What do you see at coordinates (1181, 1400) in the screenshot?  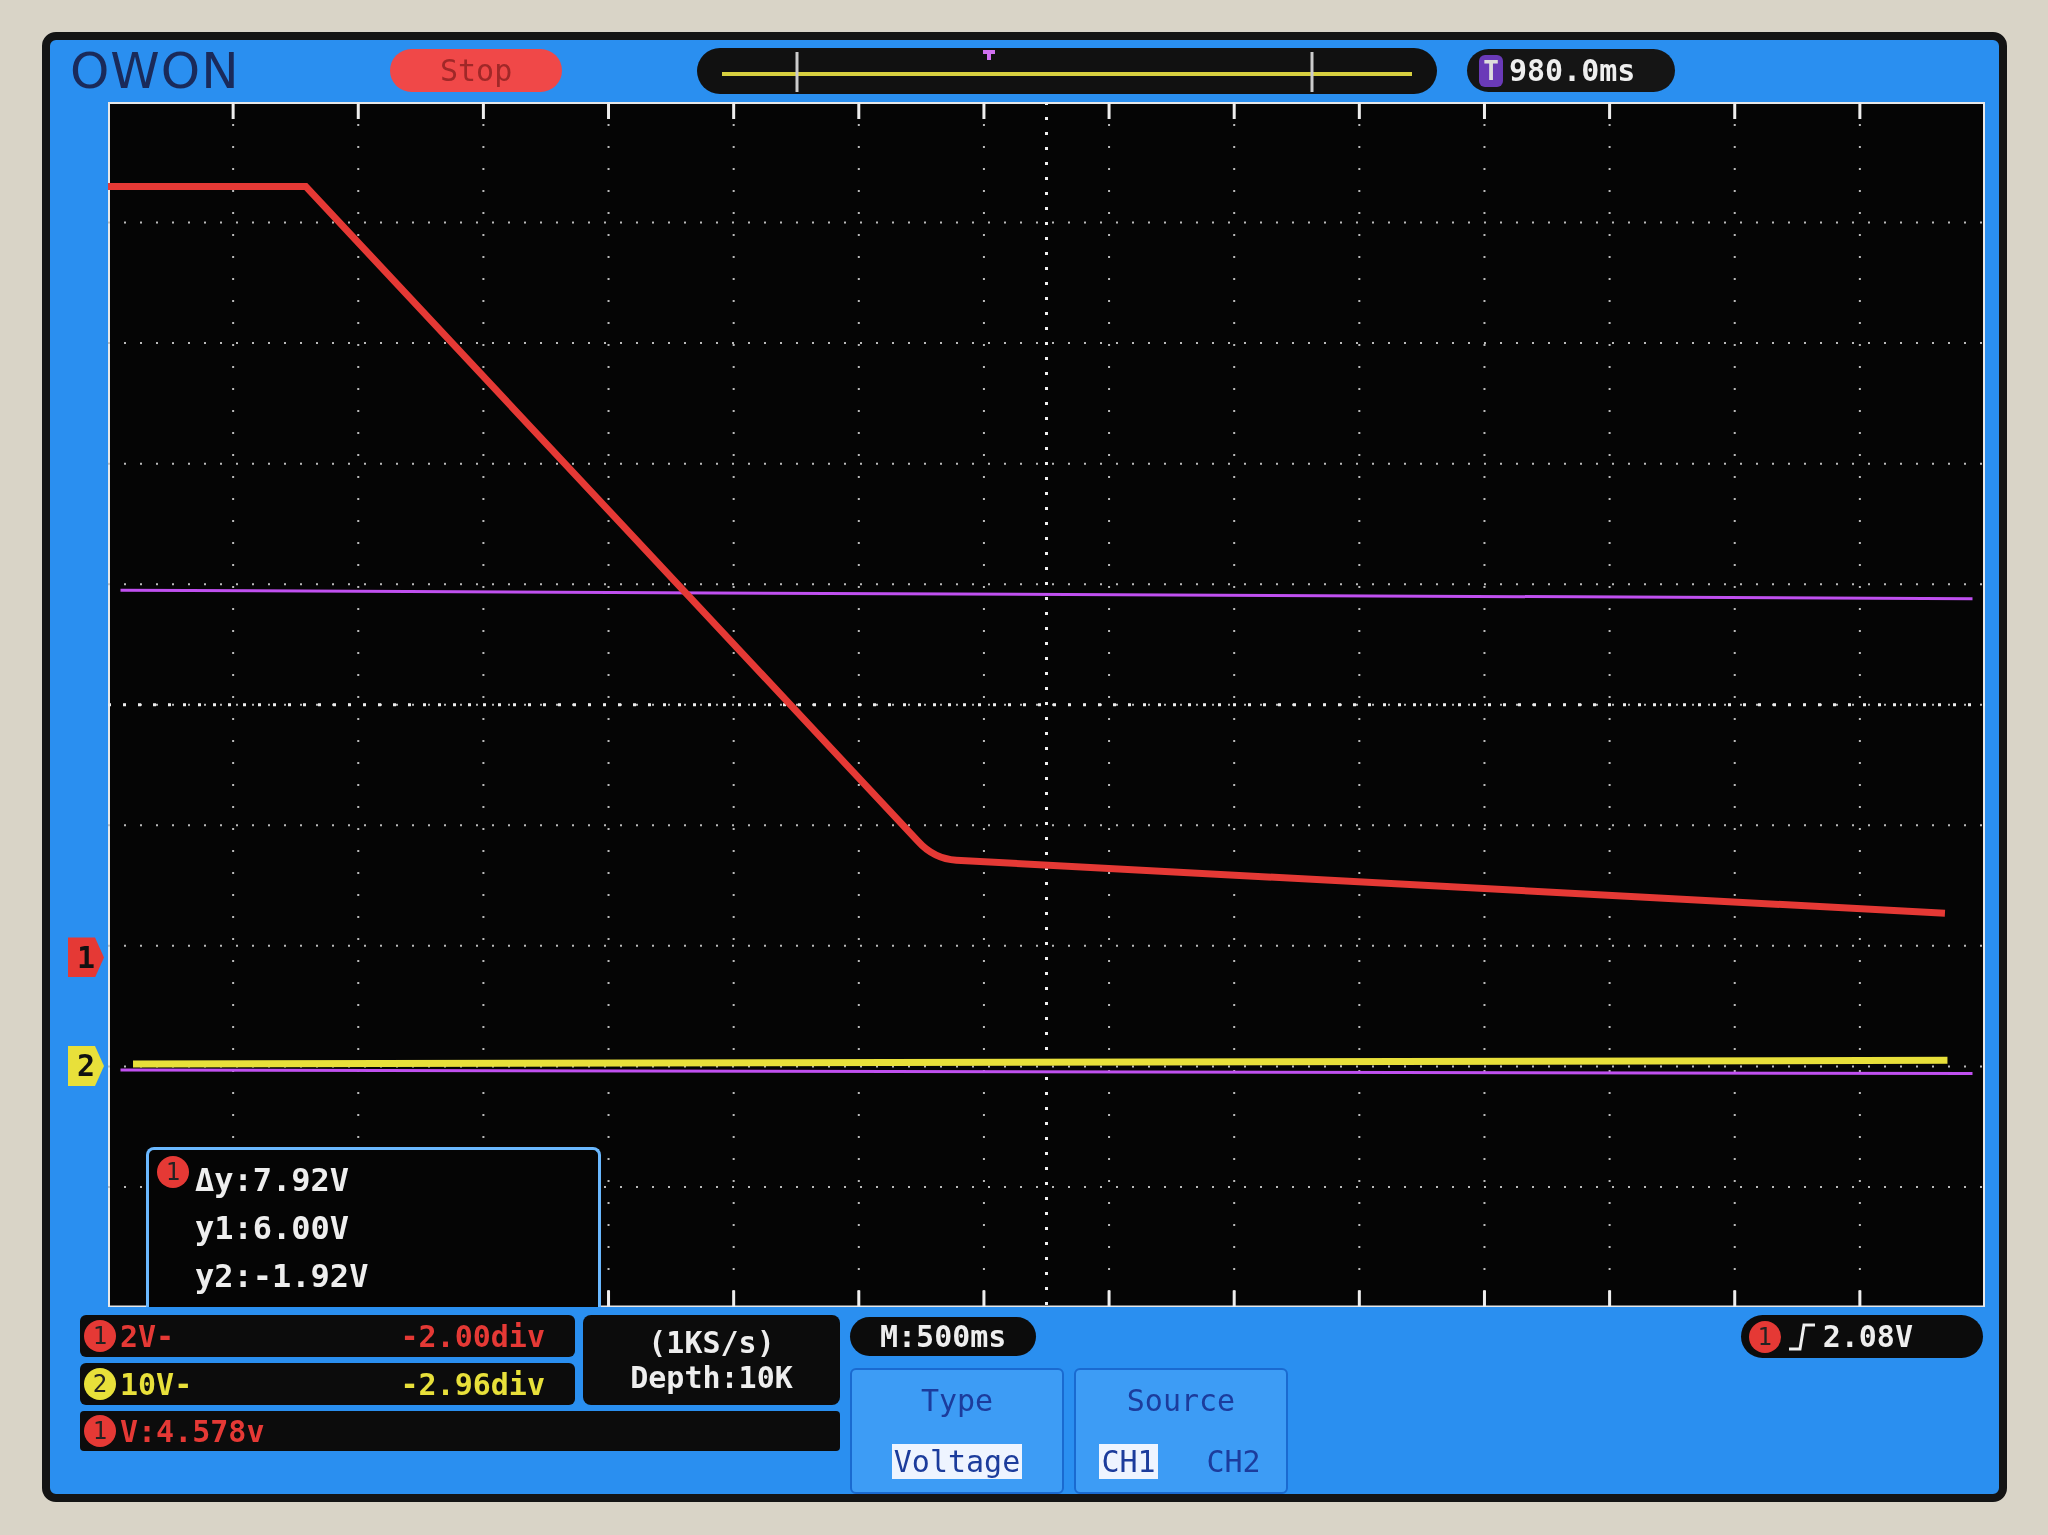 I see `menu-title: Source` at bounding box center [1181, 1400].